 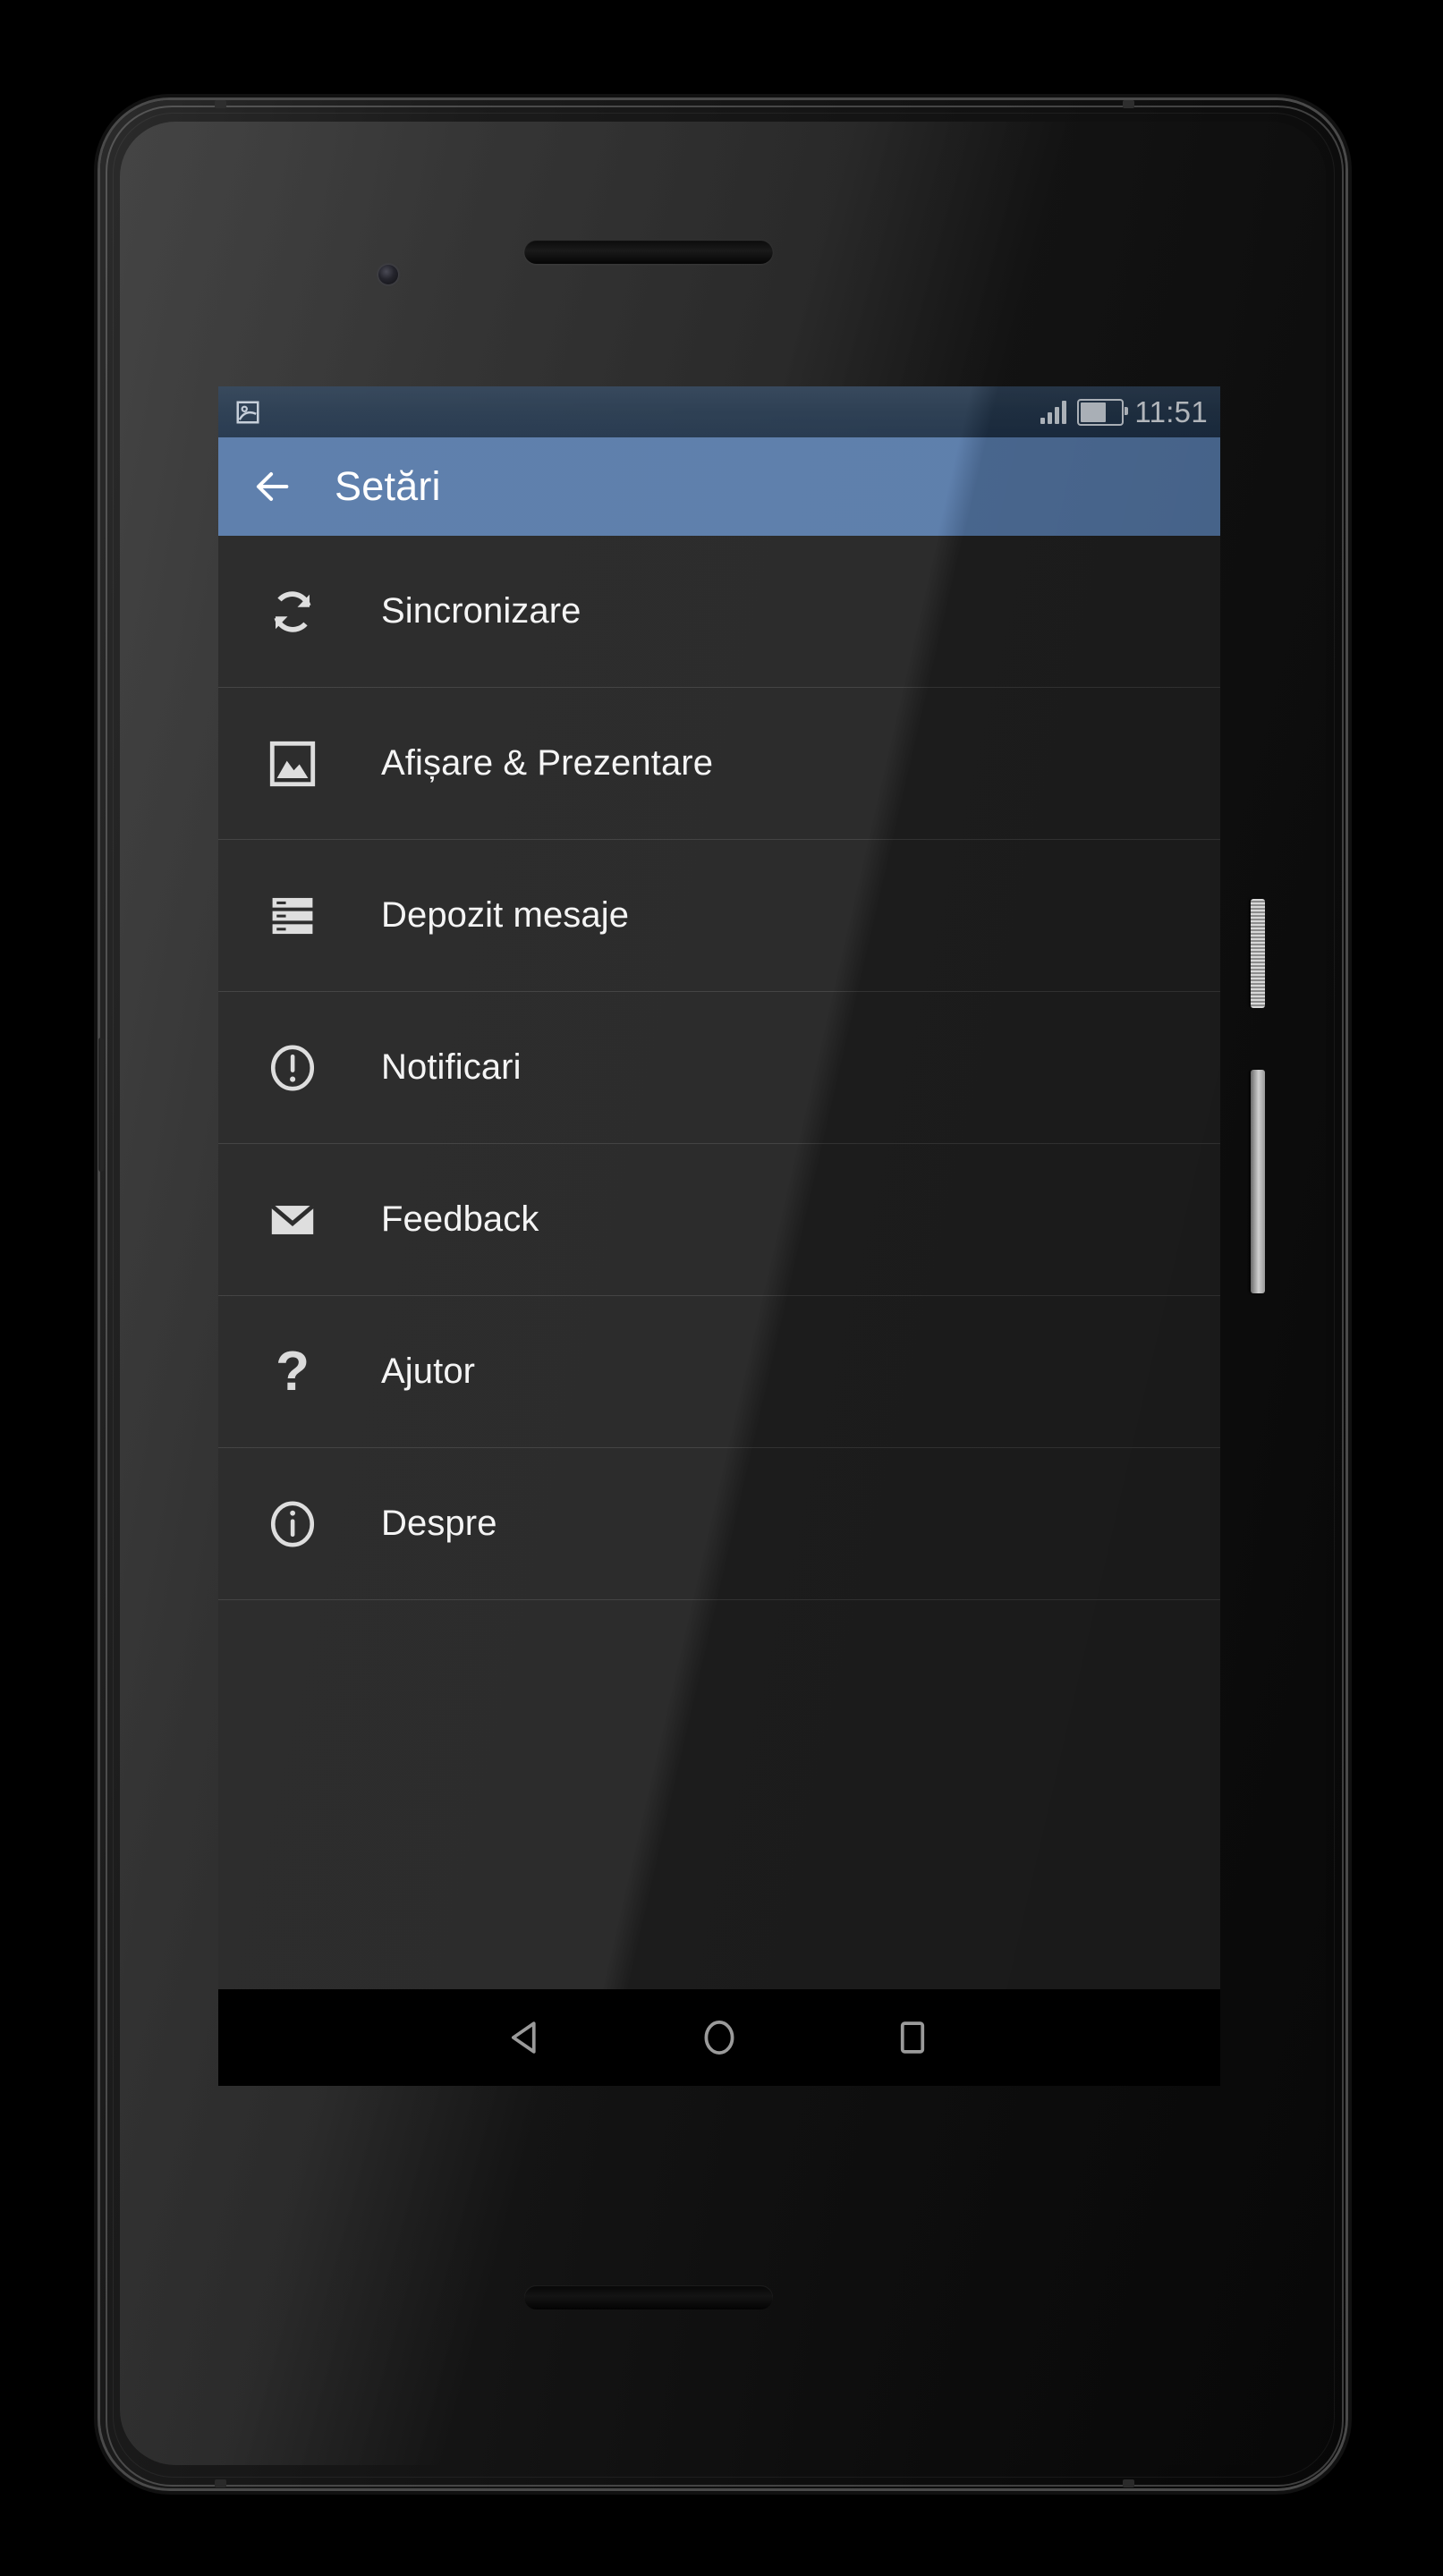 I want to click on settings-item-label: Feedback, so click(x=460, y=1219).